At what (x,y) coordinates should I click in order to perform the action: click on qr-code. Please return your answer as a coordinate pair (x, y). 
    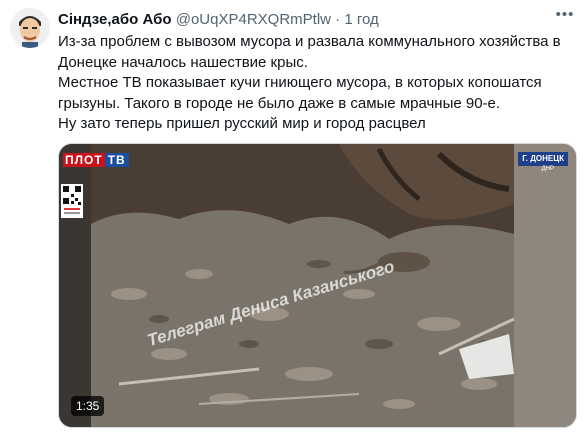
    Looking at the image, I should click on (72, 201).